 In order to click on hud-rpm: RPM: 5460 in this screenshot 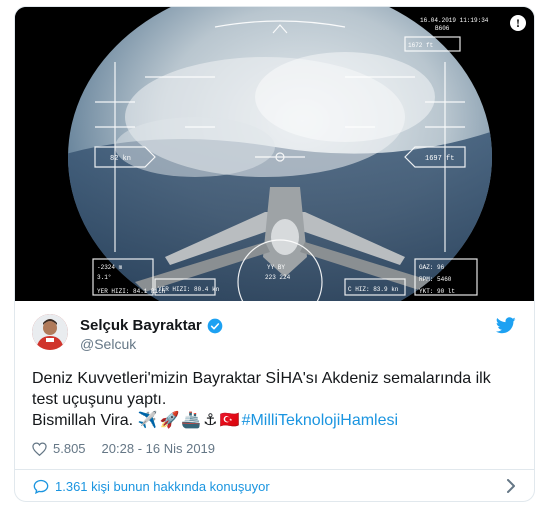, I will do `click(435, 279)`.